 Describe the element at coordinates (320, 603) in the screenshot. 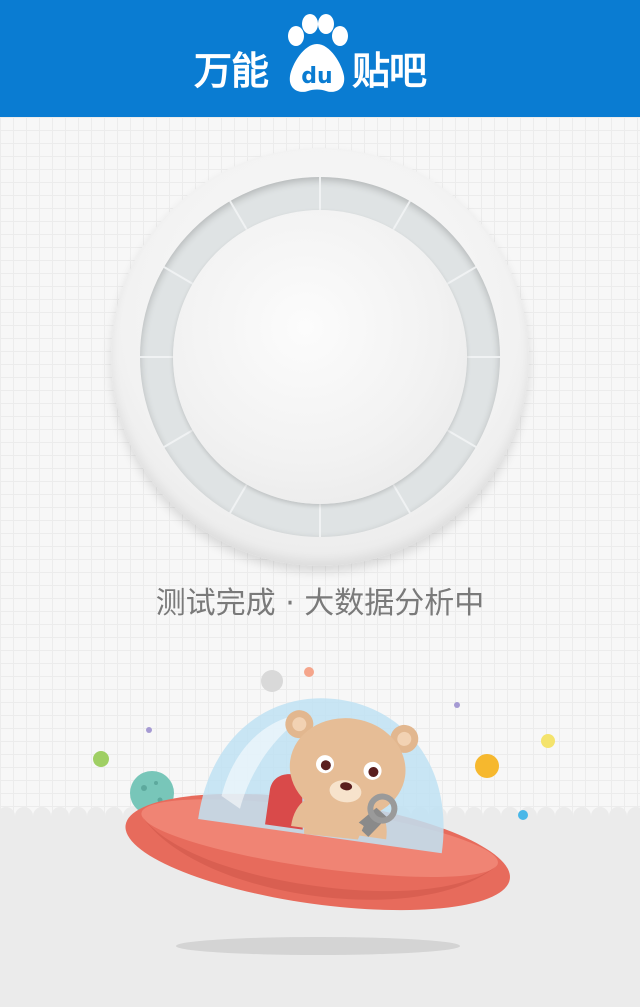

I see `status-message: 测试完成 · 大数据分析中` at that location.